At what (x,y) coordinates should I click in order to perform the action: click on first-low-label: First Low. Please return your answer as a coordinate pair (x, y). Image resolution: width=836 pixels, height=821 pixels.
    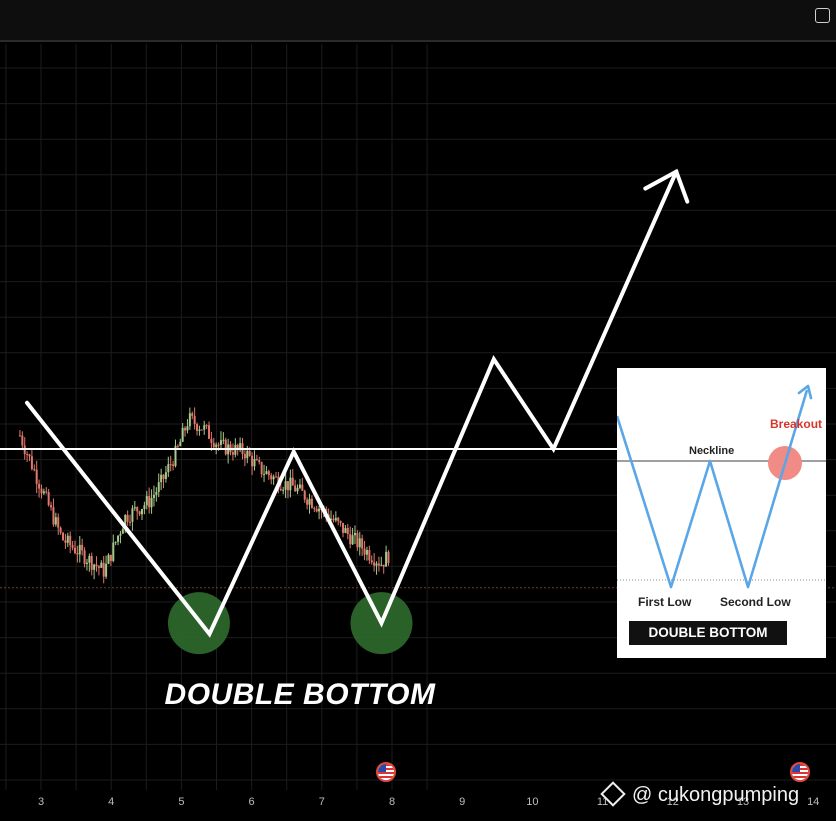
    Looking at the image, I should click on (665, 602).